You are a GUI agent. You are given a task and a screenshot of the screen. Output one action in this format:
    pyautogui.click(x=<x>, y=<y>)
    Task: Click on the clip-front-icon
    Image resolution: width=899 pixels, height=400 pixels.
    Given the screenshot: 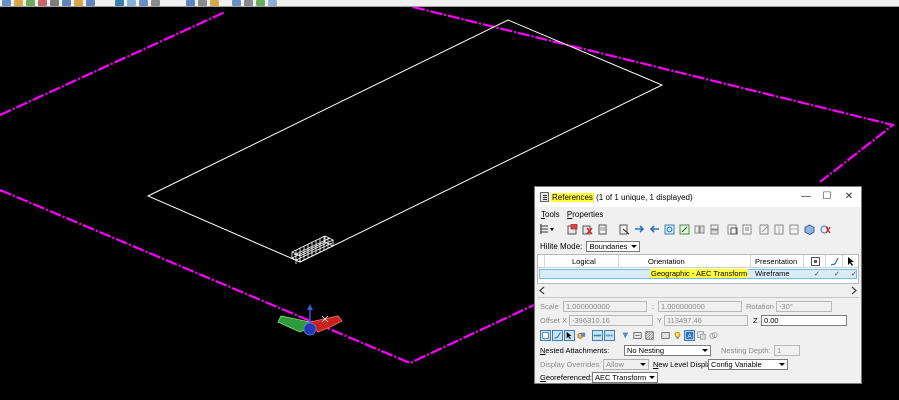 What is the action you would take?
    pyautogui.click(x=779, y=229)
    